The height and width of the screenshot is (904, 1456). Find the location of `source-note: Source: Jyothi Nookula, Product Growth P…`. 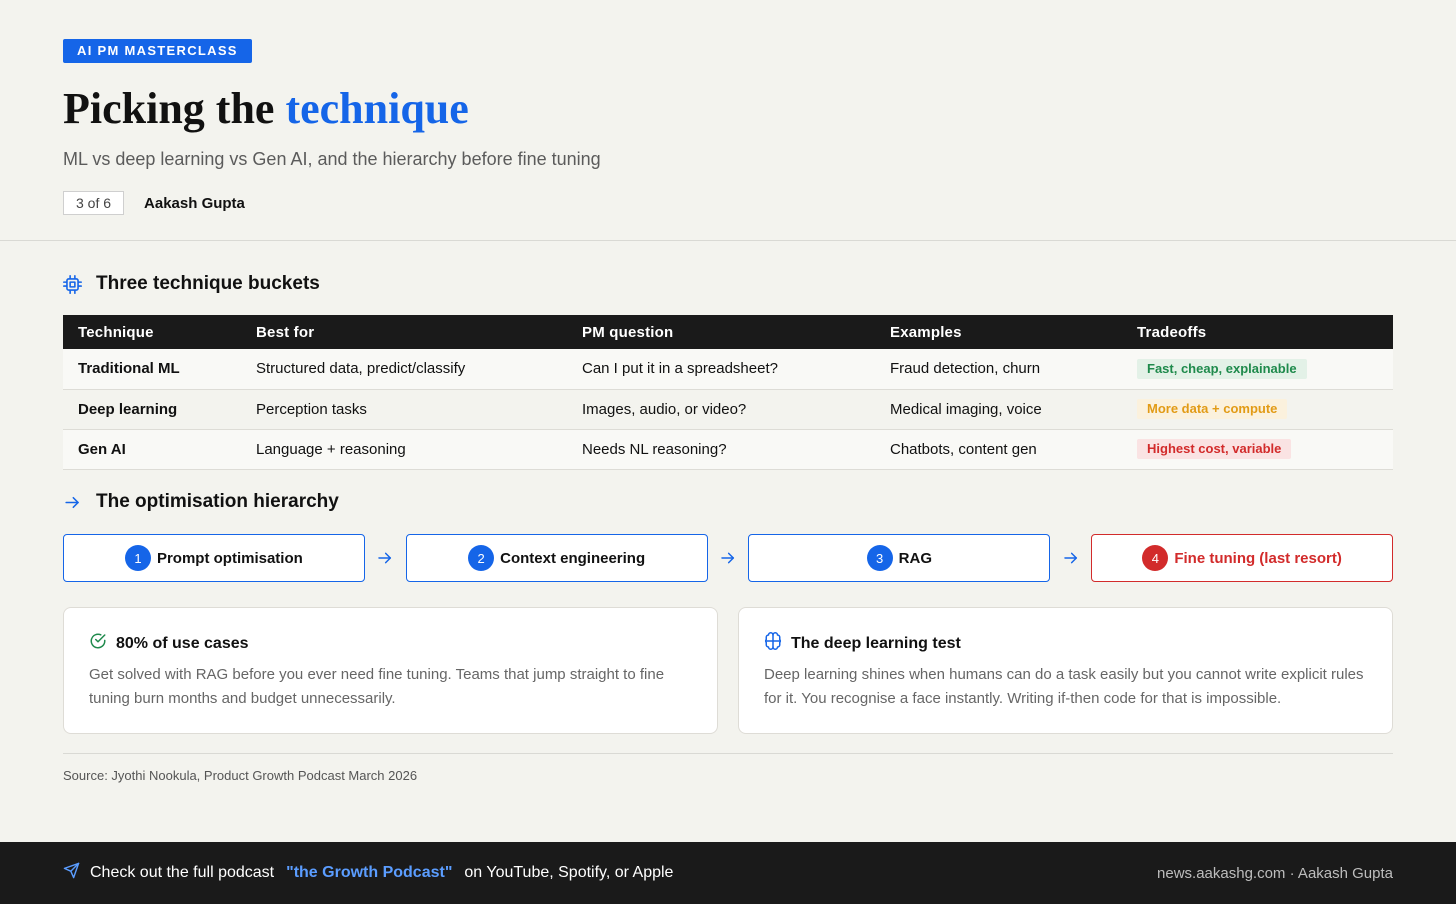

source-note: Source: Jyothi Nookula, Product Growth P… is located at coordinates (240, 775).